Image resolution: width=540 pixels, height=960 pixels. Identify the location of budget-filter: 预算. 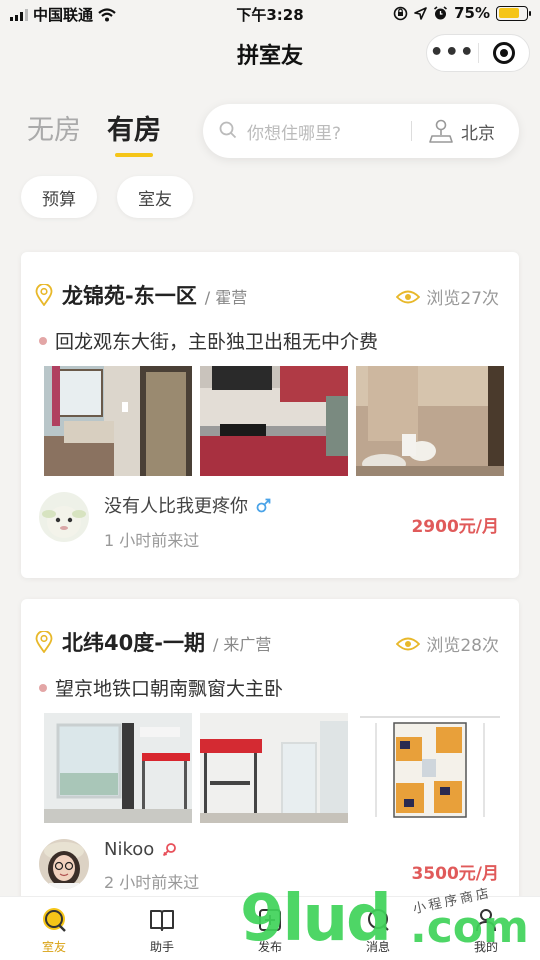
(59, 197).